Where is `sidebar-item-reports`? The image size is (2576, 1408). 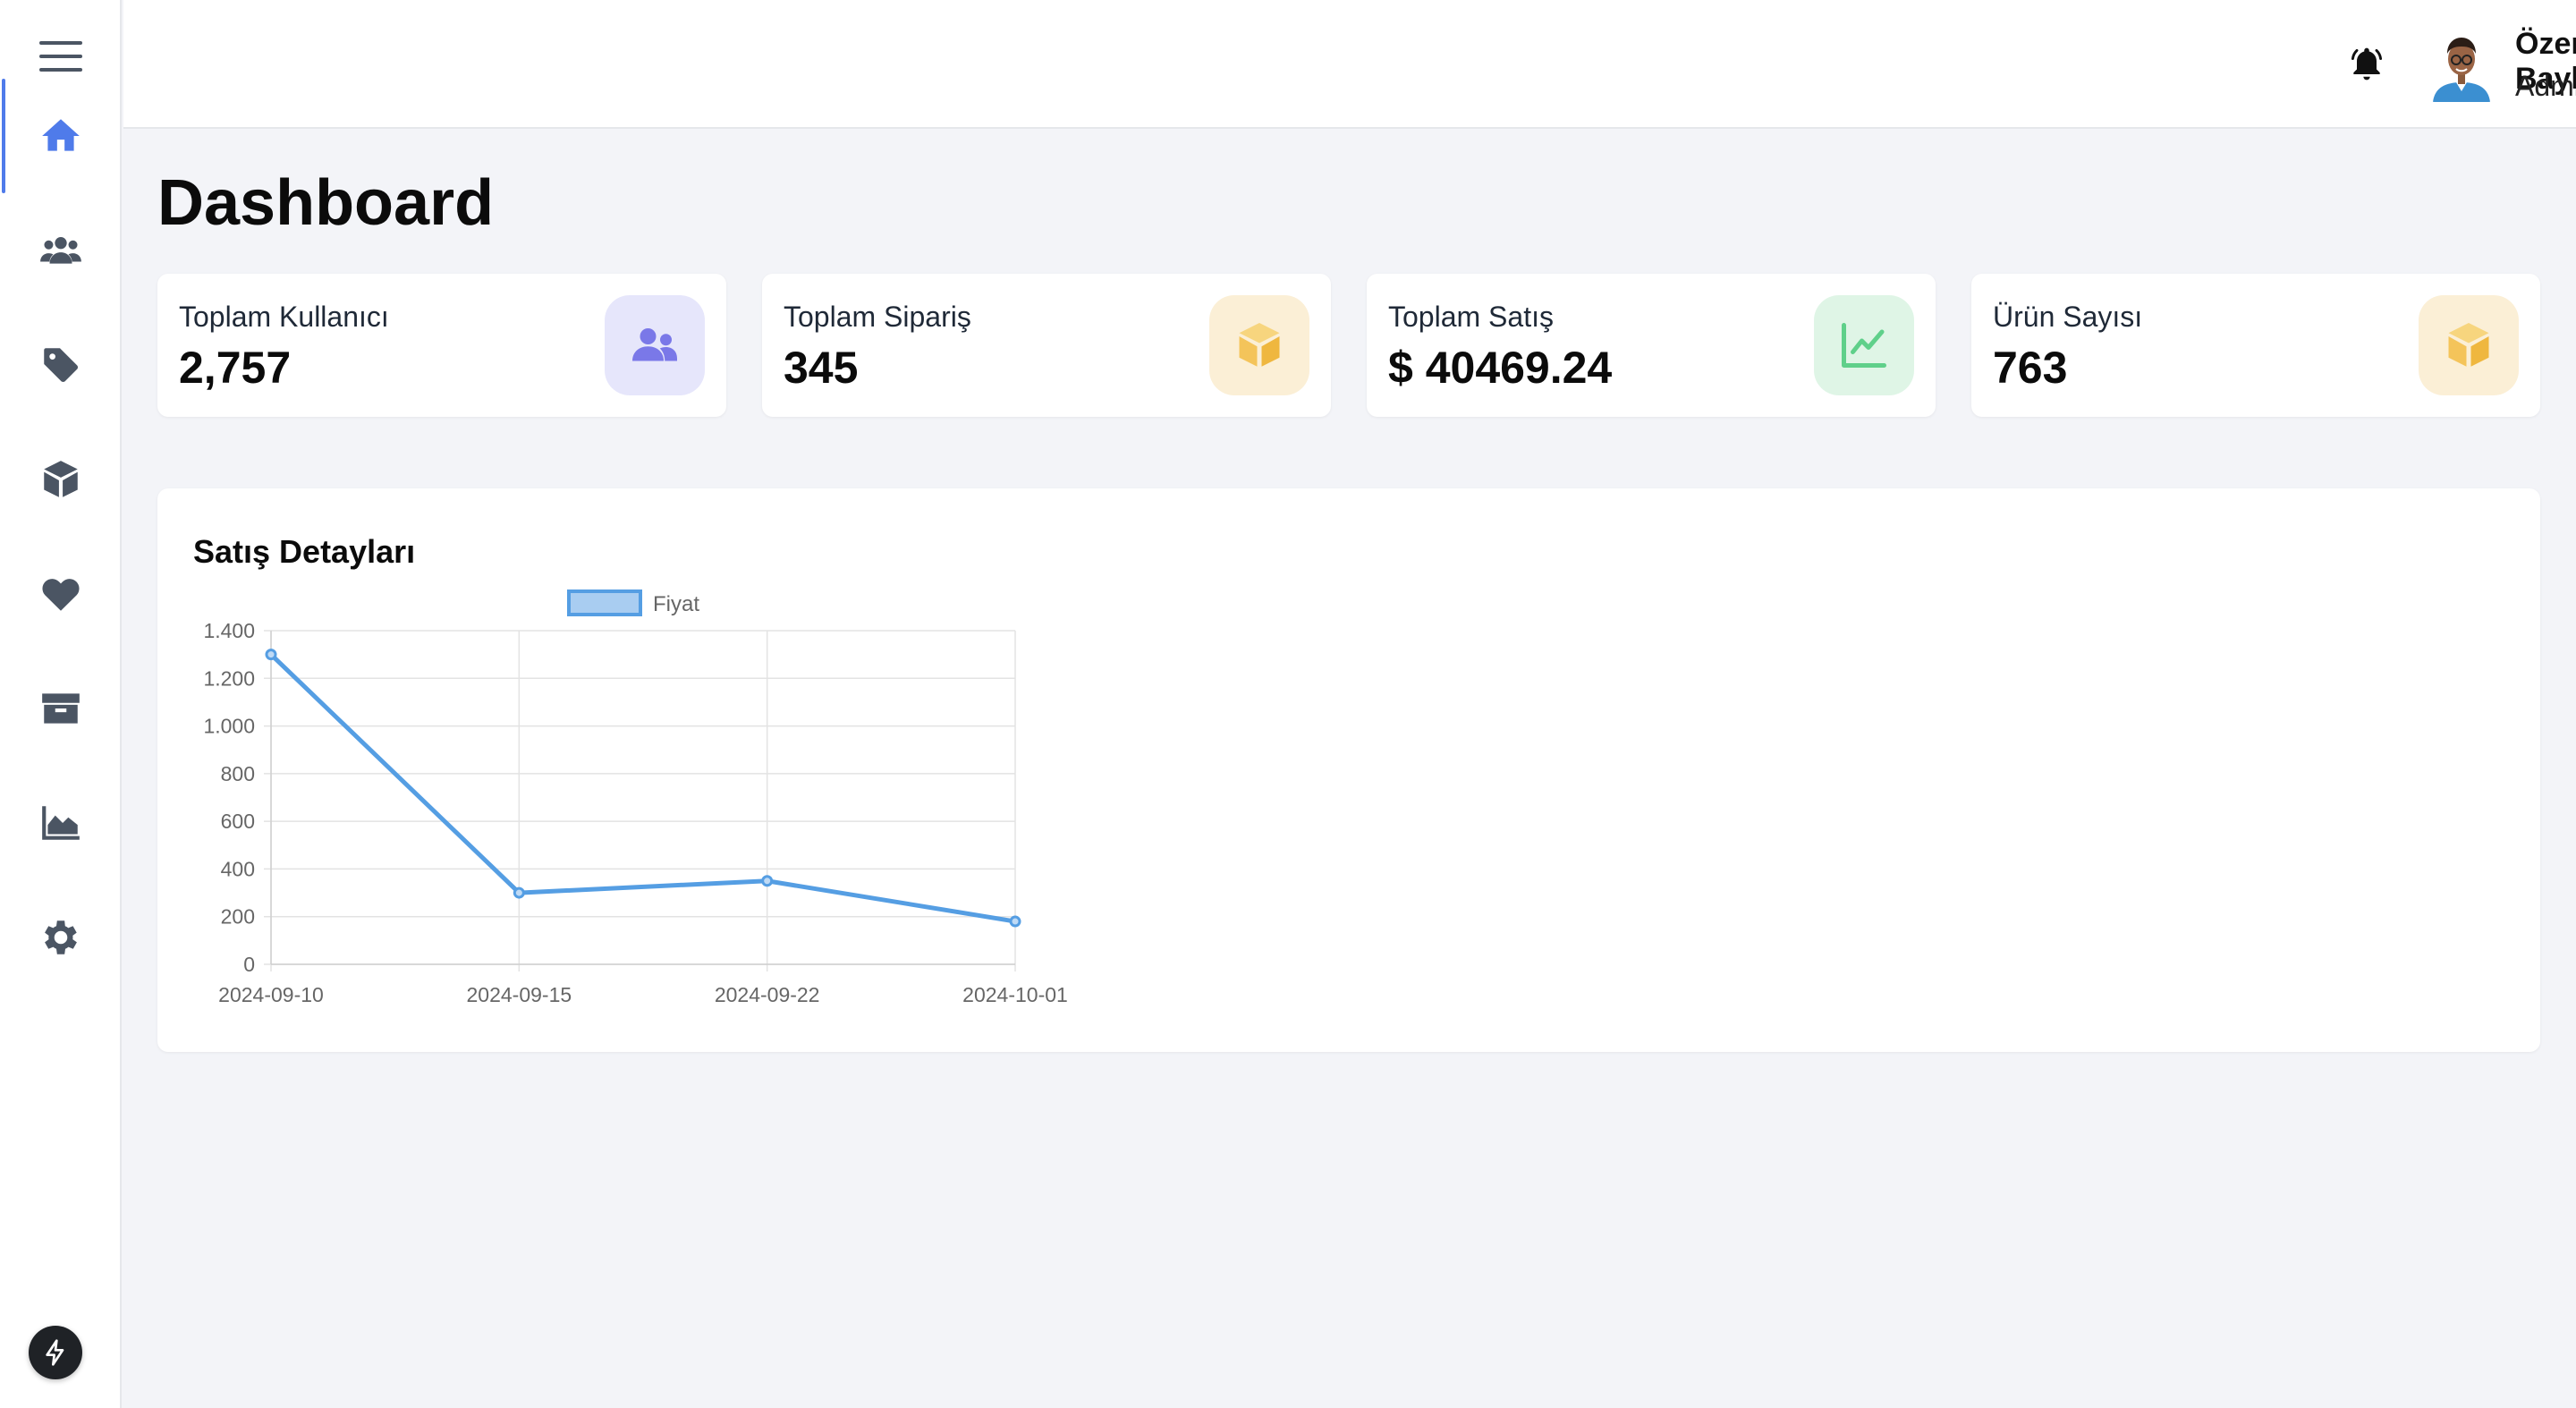
sidebar-item-reports is located at coordinates (61, 823).